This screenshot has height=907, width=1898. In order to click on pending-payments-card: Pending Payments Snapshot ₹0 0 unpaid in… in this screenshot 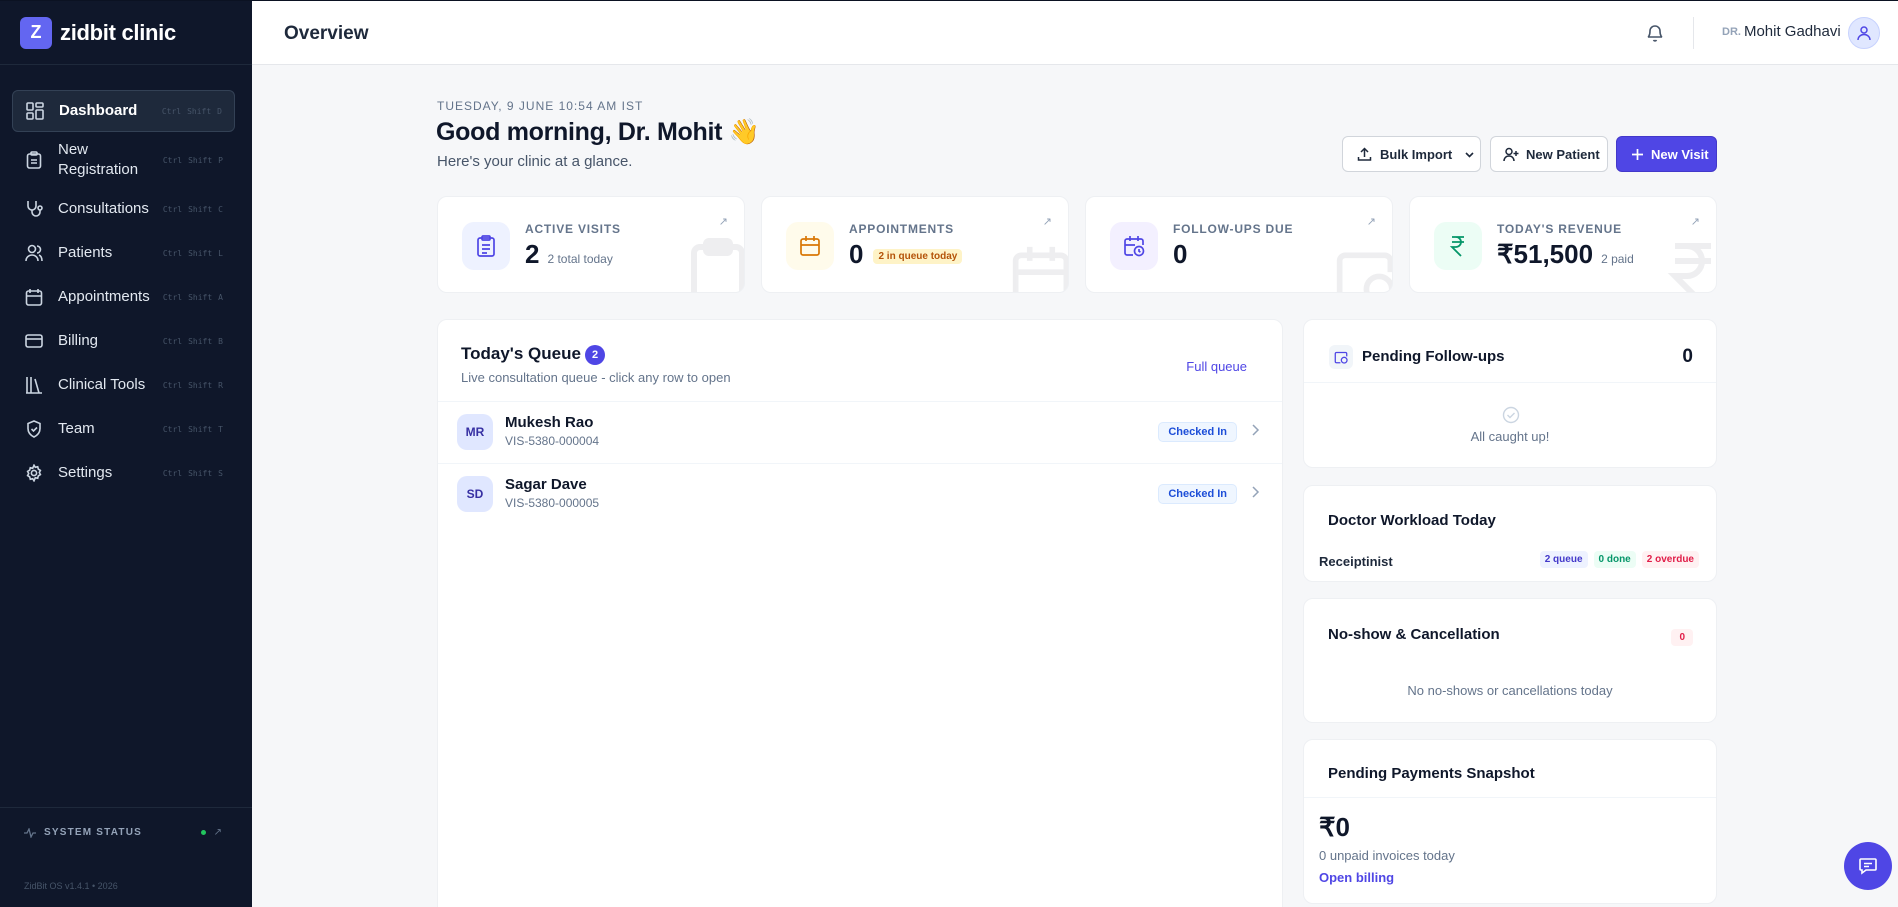, I will do `click(1510, 821)`.